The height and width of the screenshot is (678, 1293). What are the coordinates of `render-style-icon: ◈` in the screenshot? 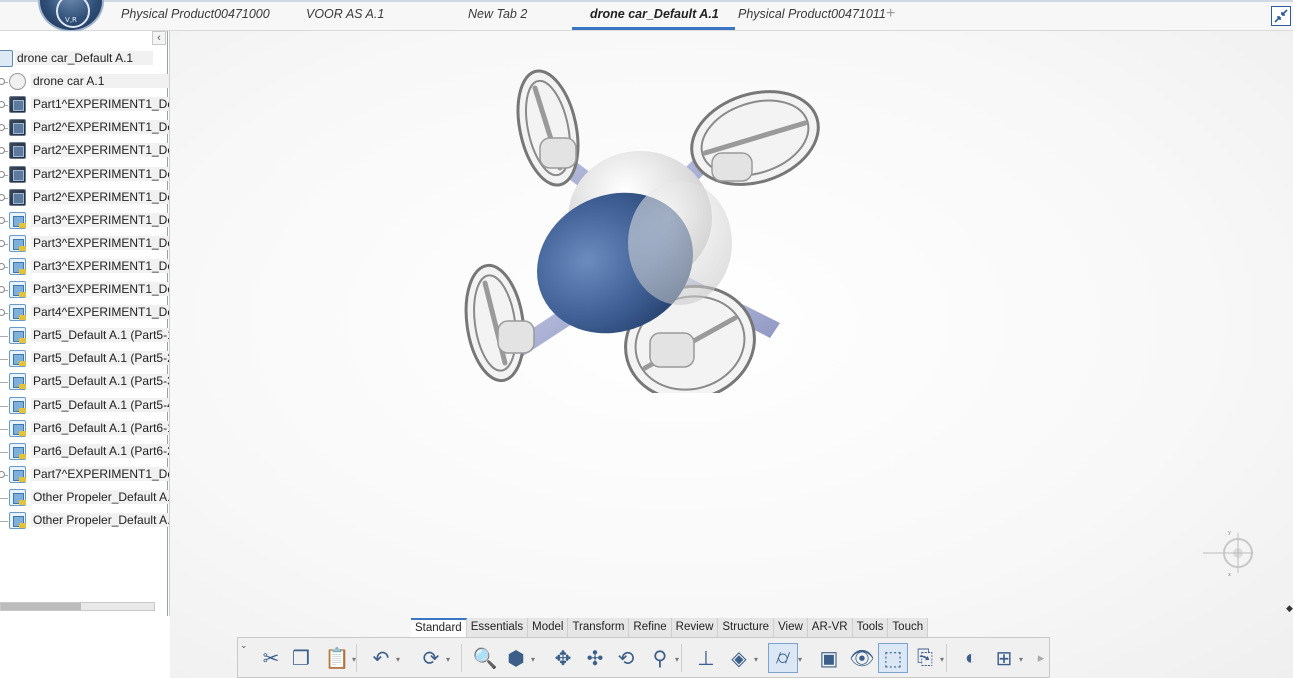 It's located at (739, 658).